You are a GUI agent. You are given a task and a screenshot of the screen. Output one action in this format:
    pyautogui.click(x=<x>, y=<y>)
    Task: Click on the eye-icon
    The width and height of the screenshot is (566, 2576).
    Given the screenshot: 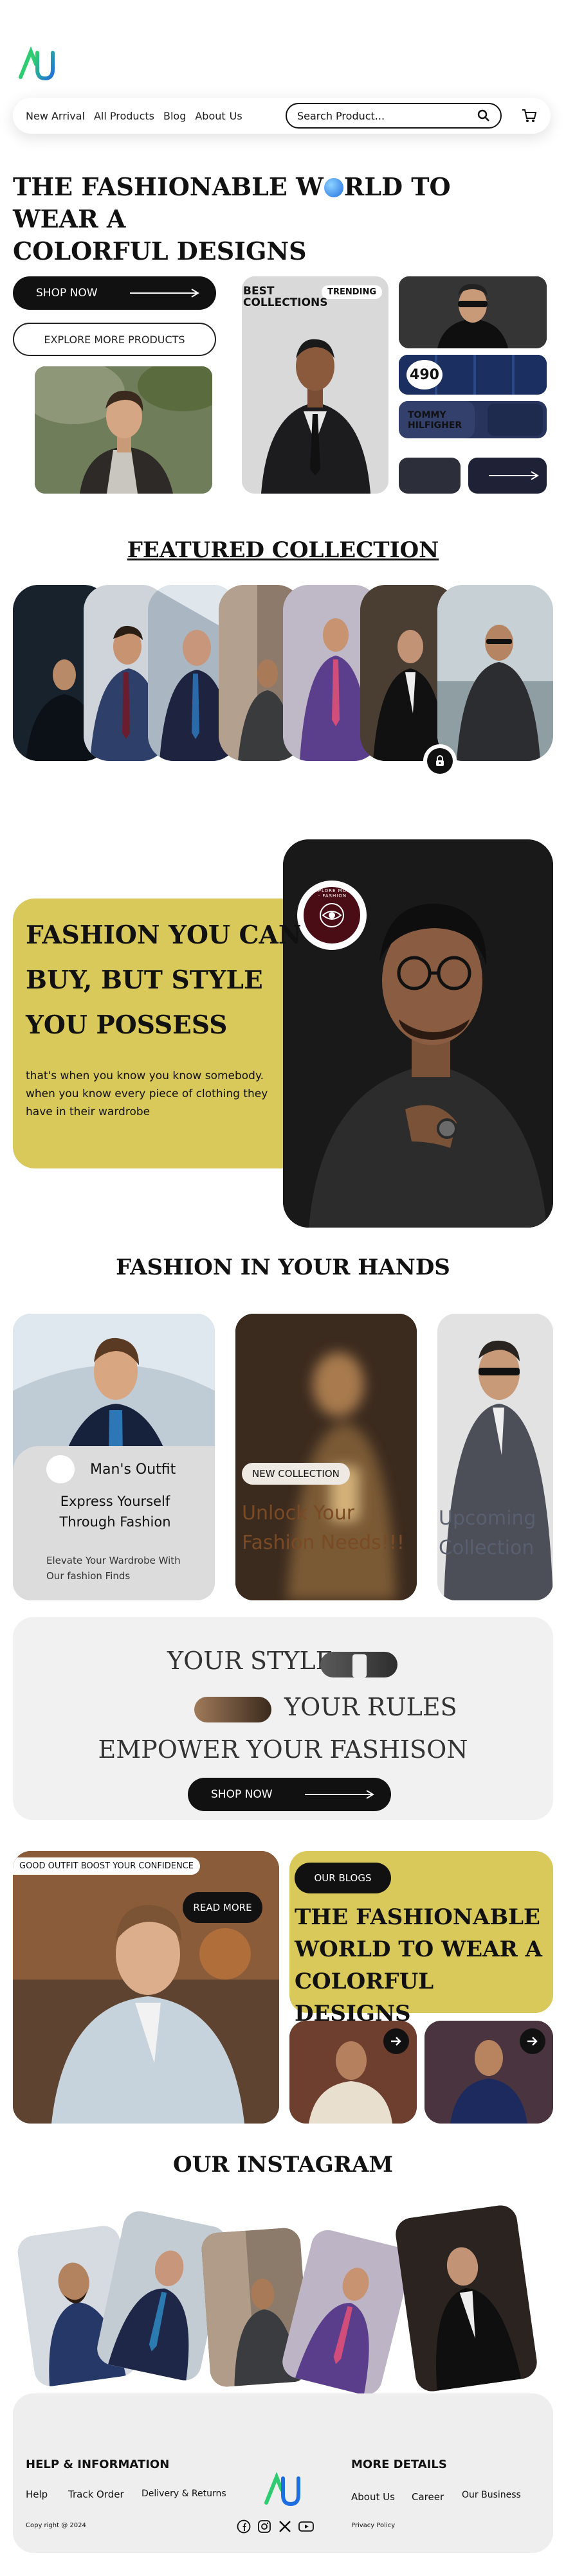 What is the action you would take?
    pyautogui.click(x=332, y=915)
    